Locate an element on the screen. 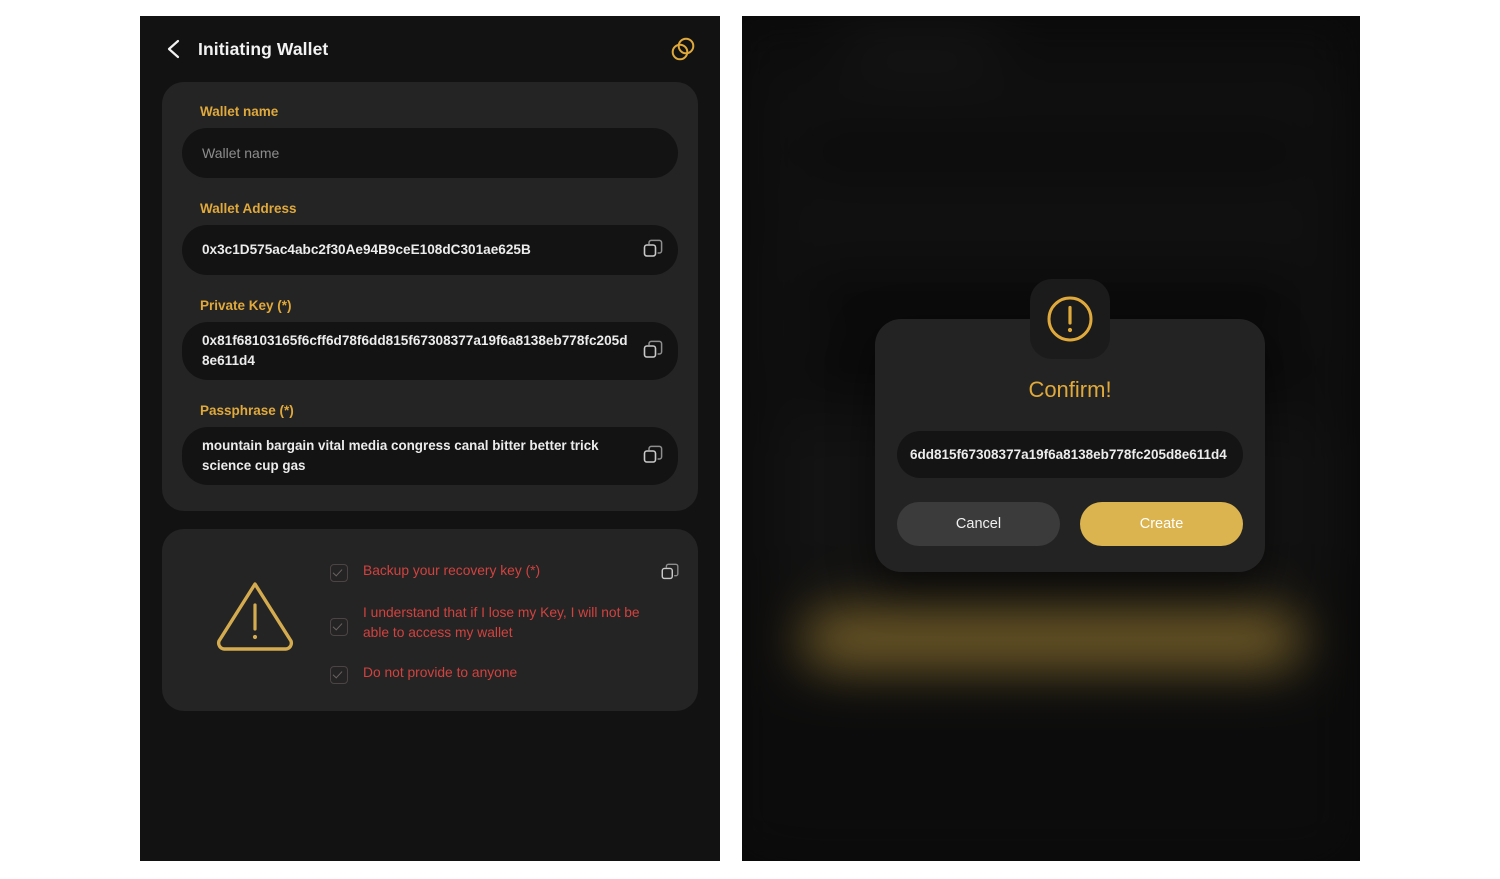 This screenshot has height=879, width=1500. checkbox-understand-key-loss is located at coordinates (339, 627).